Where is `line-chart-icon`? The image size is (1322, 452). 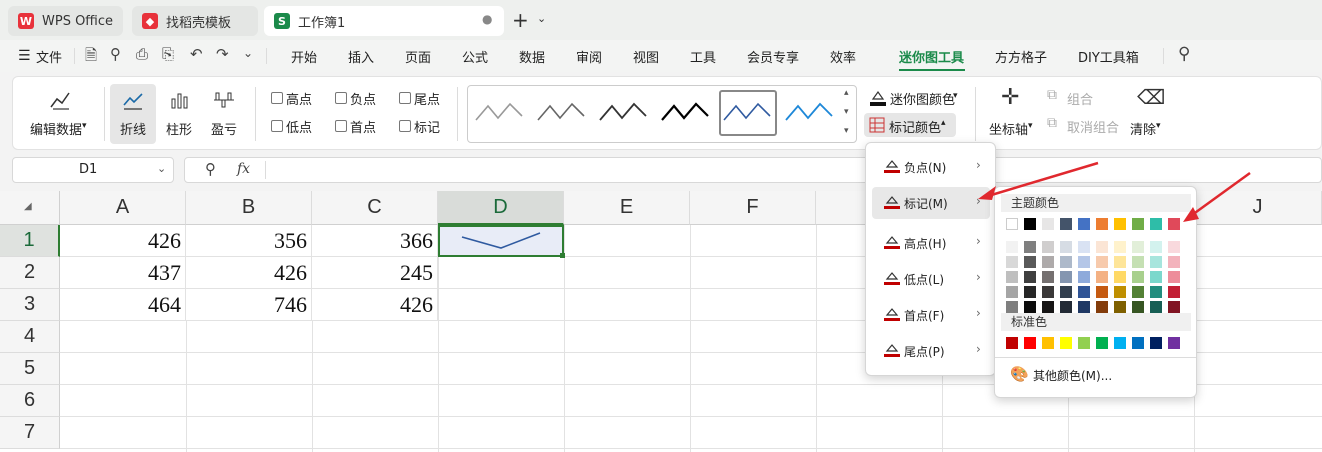
line-chart-icon is located at coordinates (133, 100).